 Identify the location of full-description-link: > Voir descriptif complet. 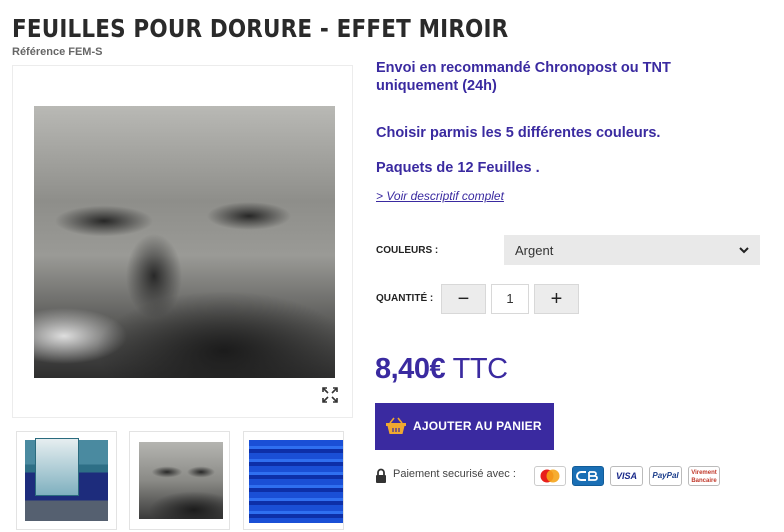
(440, 196).